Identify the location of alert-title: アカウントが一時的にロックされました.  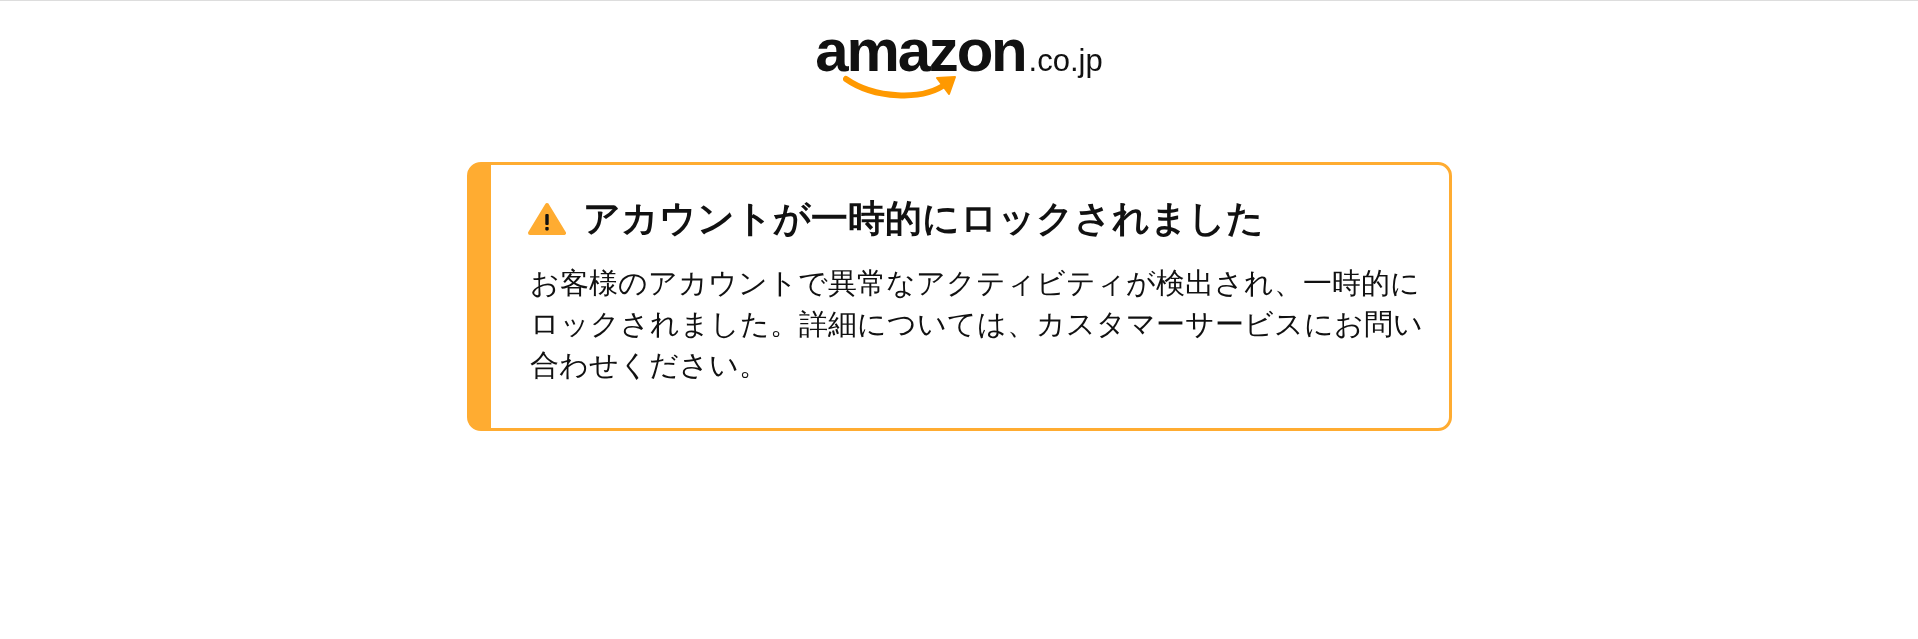
(923, 219).